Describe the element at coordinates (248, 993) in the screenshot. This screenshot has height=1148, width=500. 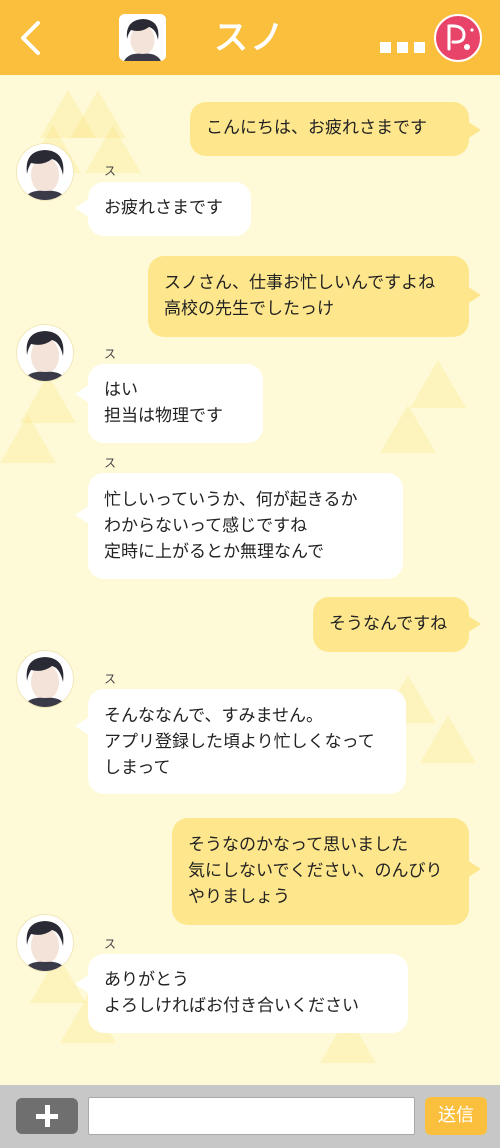
I see `message-bubble-received: ありがとう よろしければお付き合いください` at that location.